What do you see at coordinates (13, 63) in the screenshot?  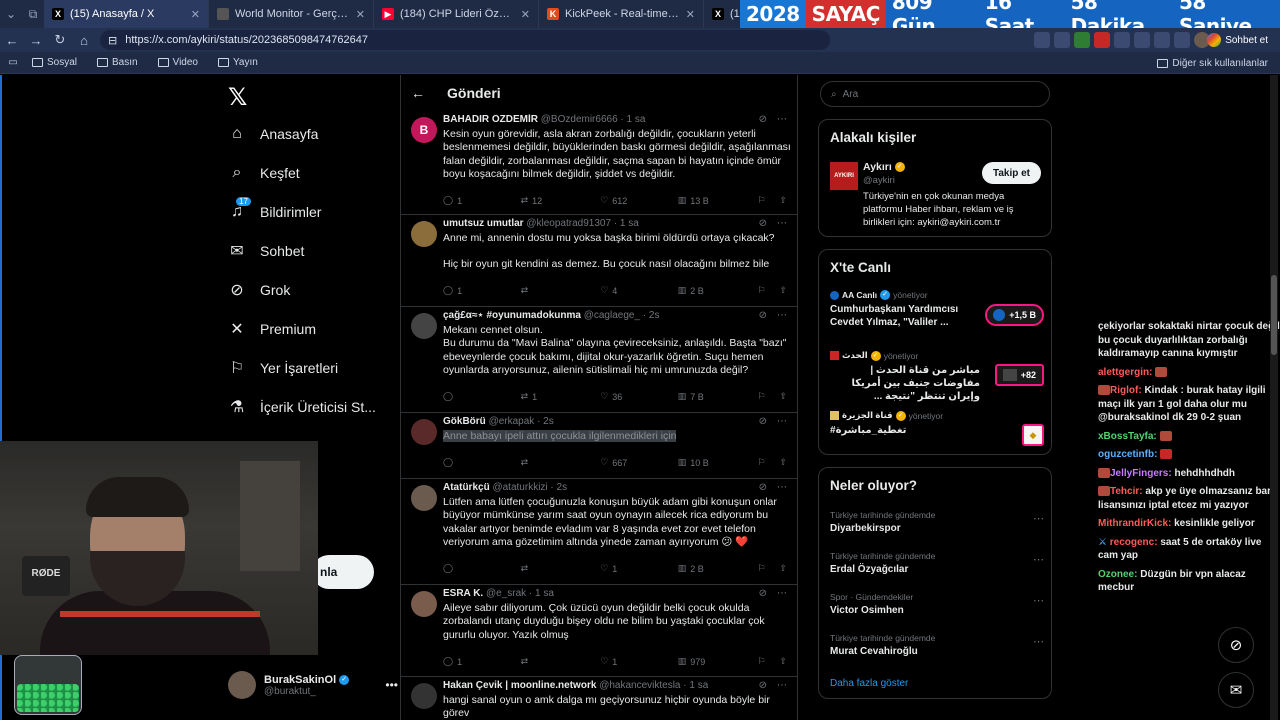 I see `bookmark-menu-icon: ▭` at bounding box center [13, 63].